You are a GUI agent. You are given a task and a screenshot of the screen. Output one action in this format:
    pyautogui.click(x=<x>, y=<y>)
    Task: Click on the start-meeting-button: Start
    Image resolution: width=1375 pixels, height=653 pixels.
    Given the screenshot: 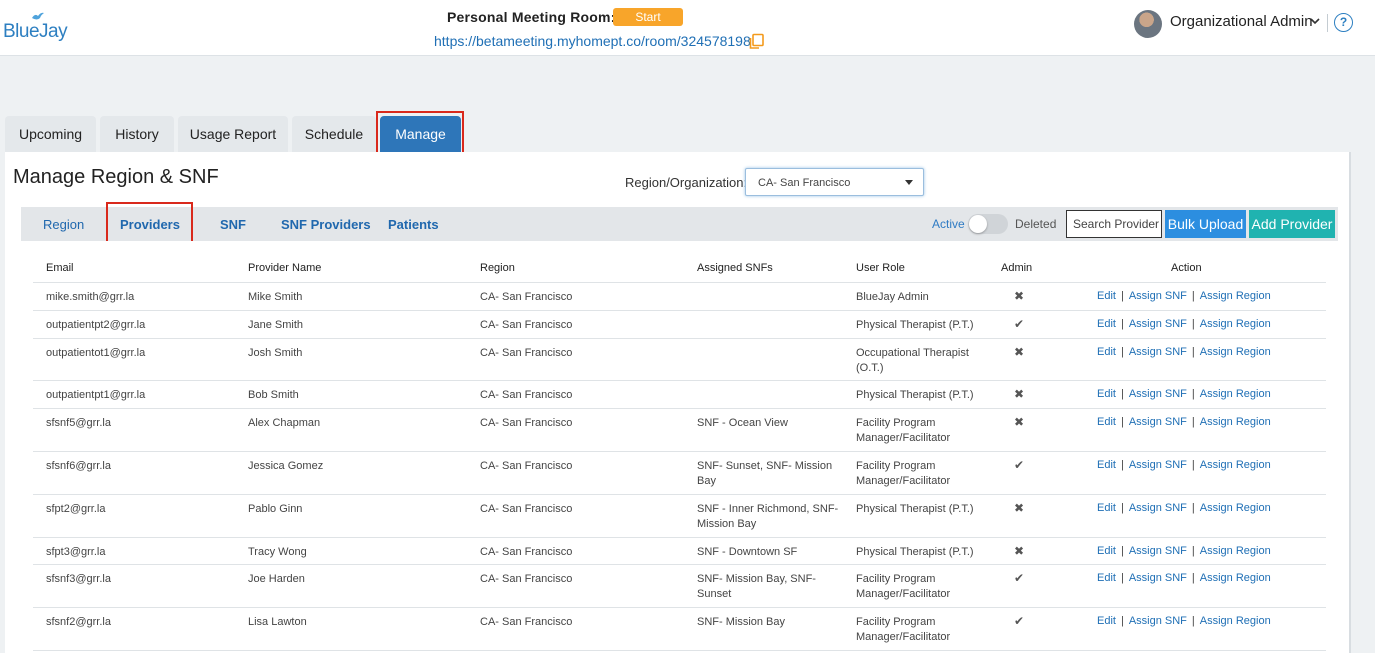 What is the action you would take?
    pyautogui.click(x=648, y=17)
    